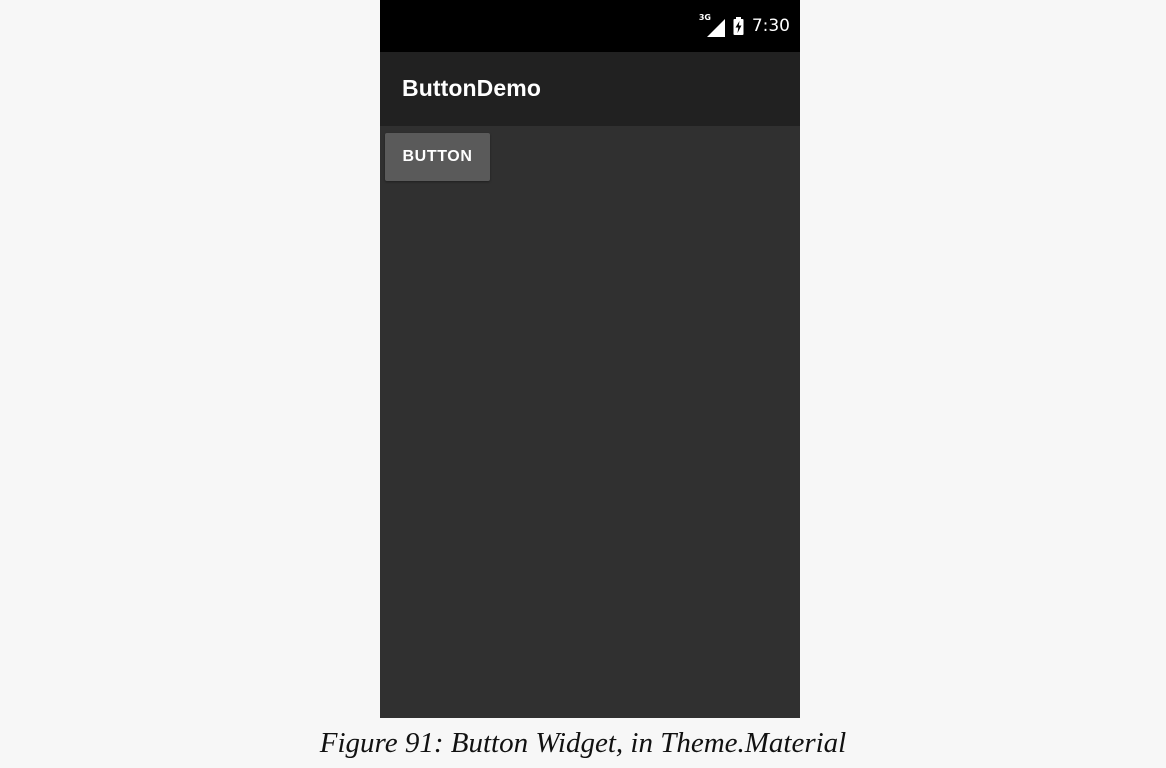 The height and width of the screenshot is (768, 1166). Describe the element at coordinates (770, 25) in the screenshot. I see `status-time: 7:30` at that location.